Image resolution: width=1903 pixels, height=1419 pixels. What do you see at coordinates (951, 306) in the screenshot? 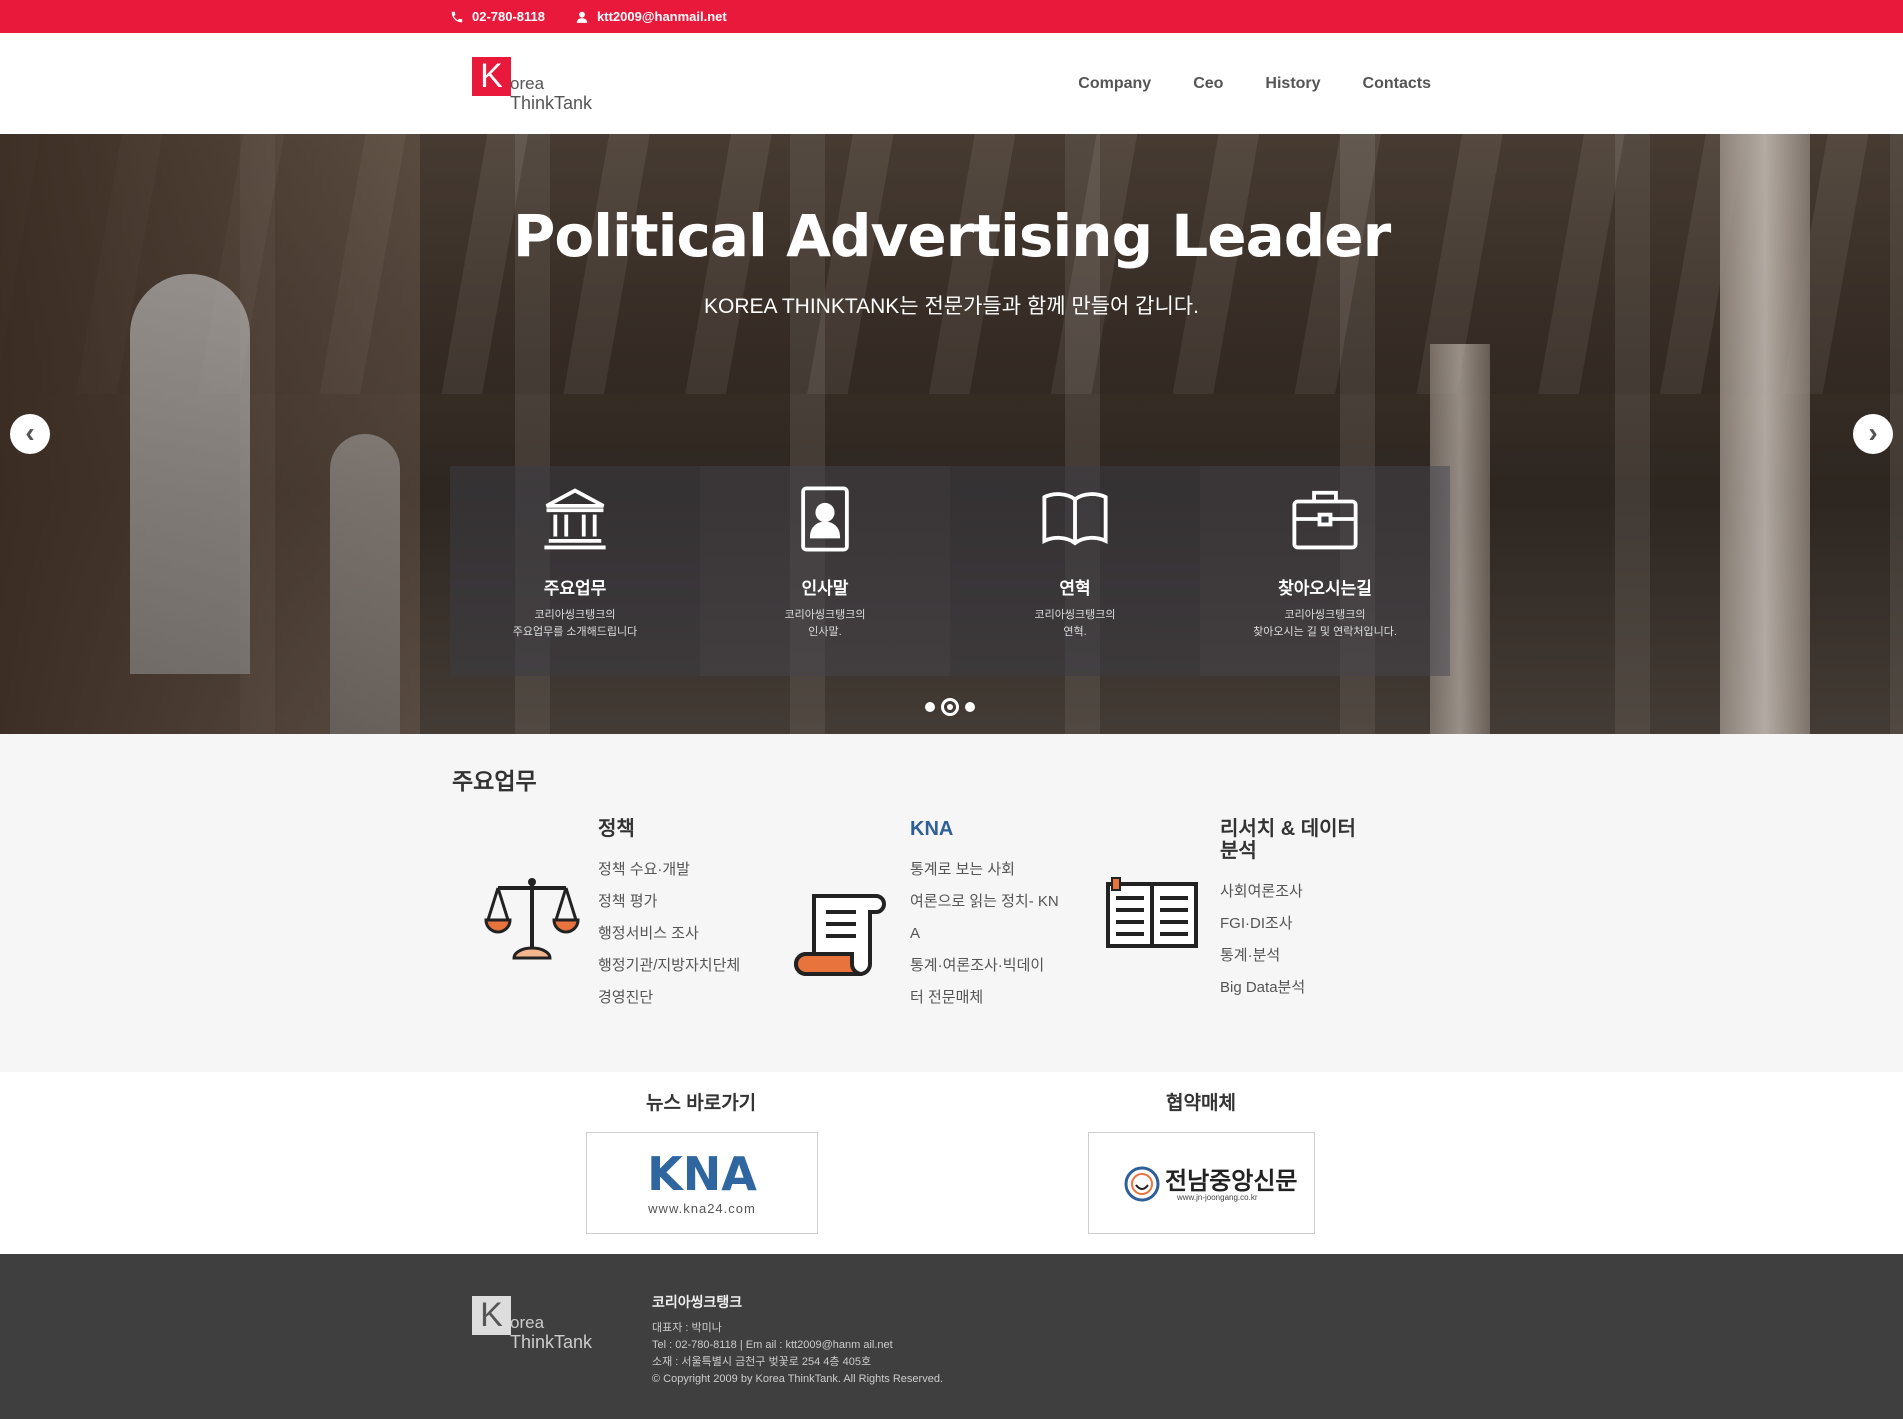
I see `hero-subtitle: KOREA THINKTANK는 전문가들과 함께 만들어 갑니다.` at bounding box center [951, 306].